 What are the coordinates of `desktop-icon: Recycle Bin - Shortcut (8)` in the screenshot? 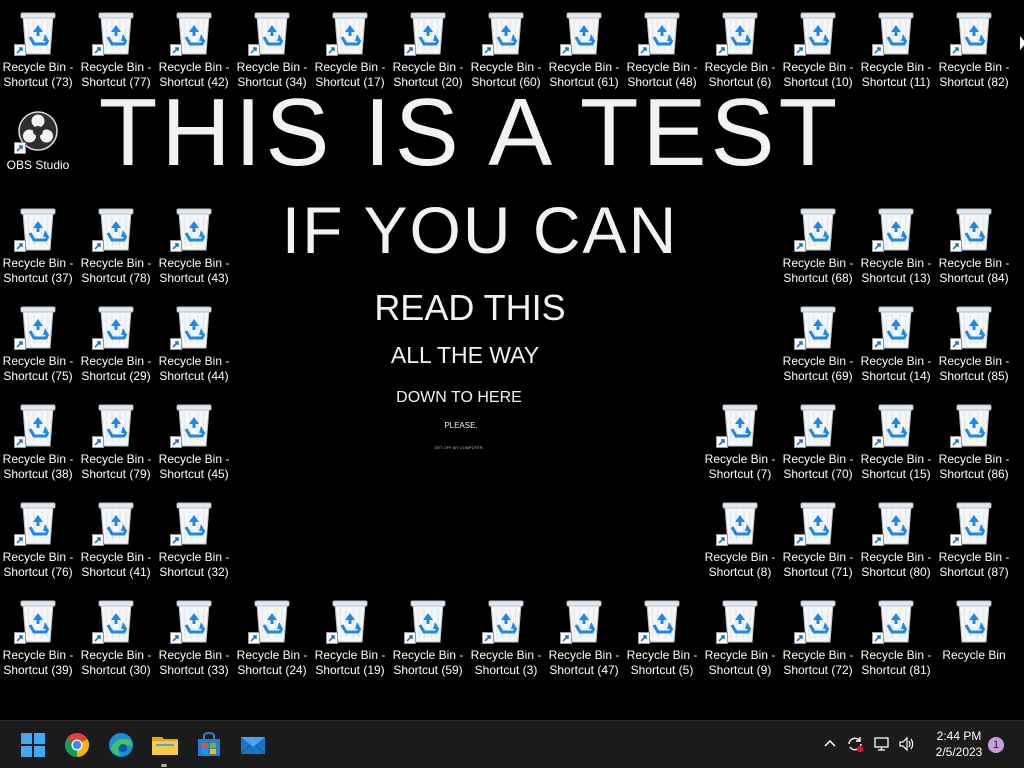 It's located at (740, 541).